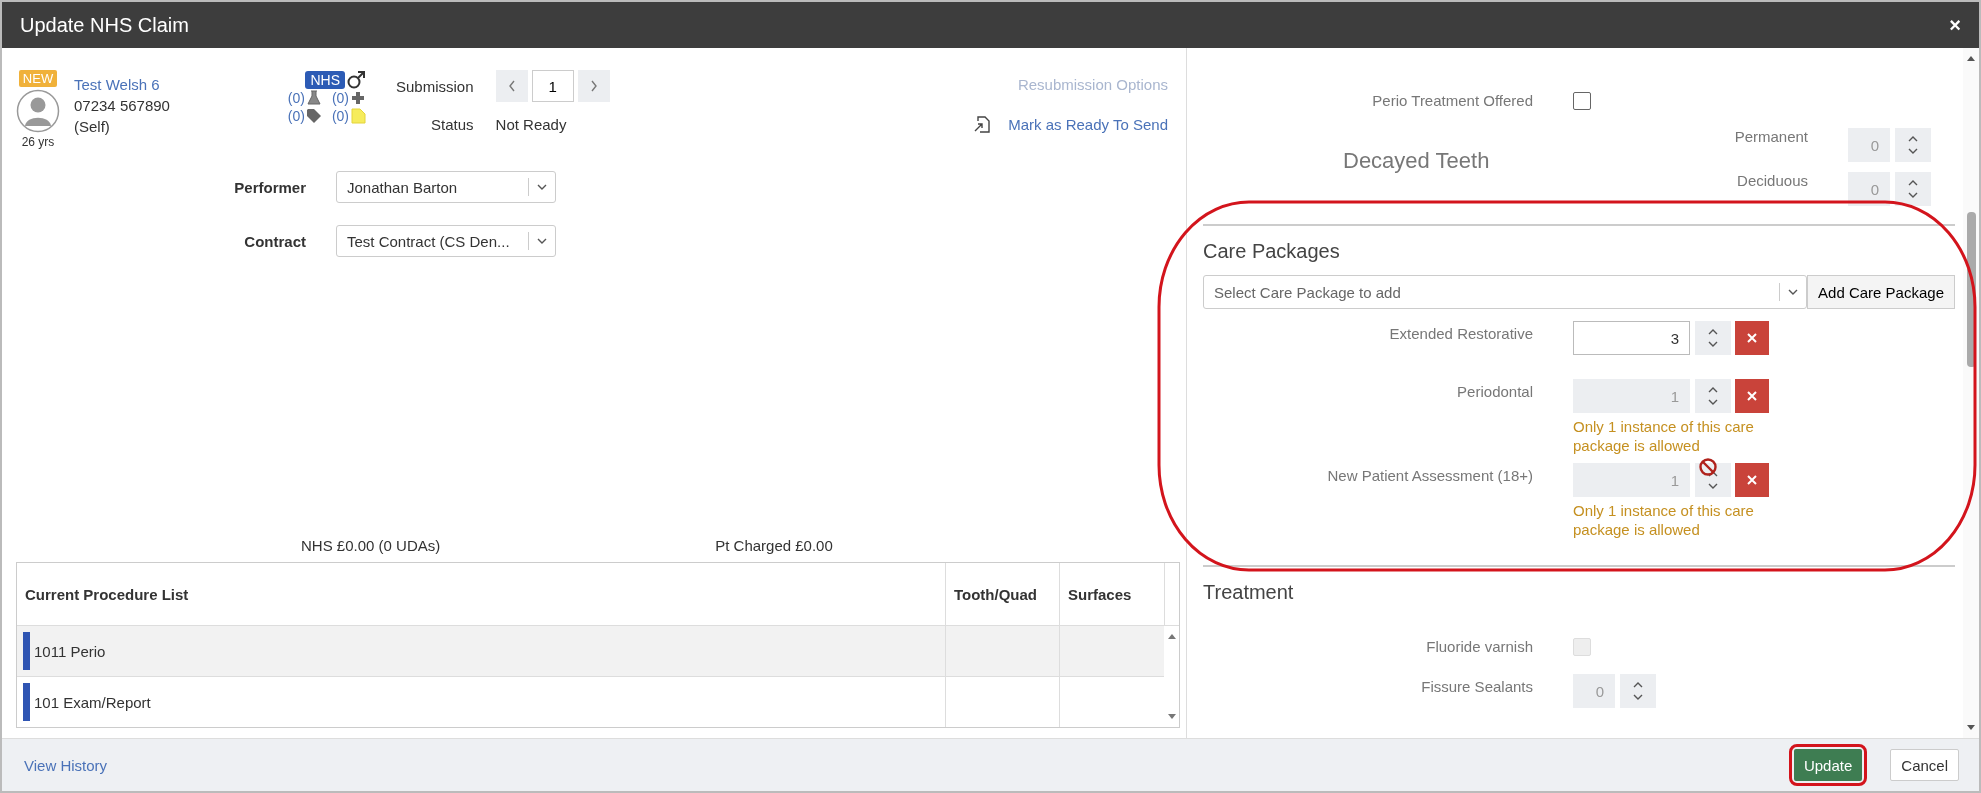  I want to click on patient-age: 26 yrs, so click(38, 142).